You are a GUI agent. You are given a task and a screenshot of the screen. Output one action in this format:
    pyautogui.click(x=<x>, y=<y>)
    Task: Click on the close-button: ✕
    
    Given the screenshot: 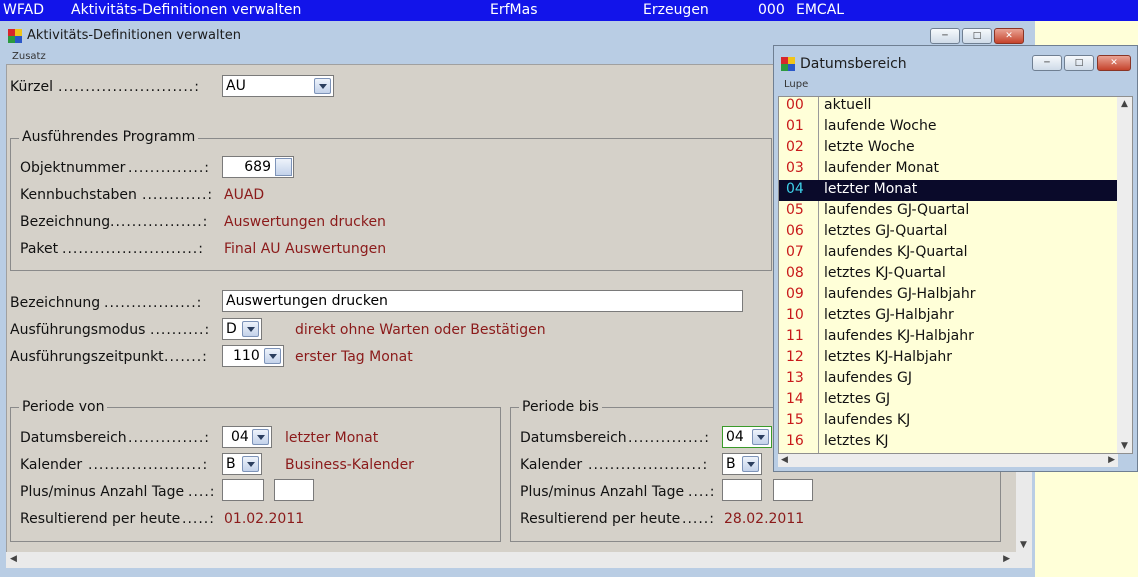 What is the action you would take?
    pyautogui.click(x=1009, y=36)
    